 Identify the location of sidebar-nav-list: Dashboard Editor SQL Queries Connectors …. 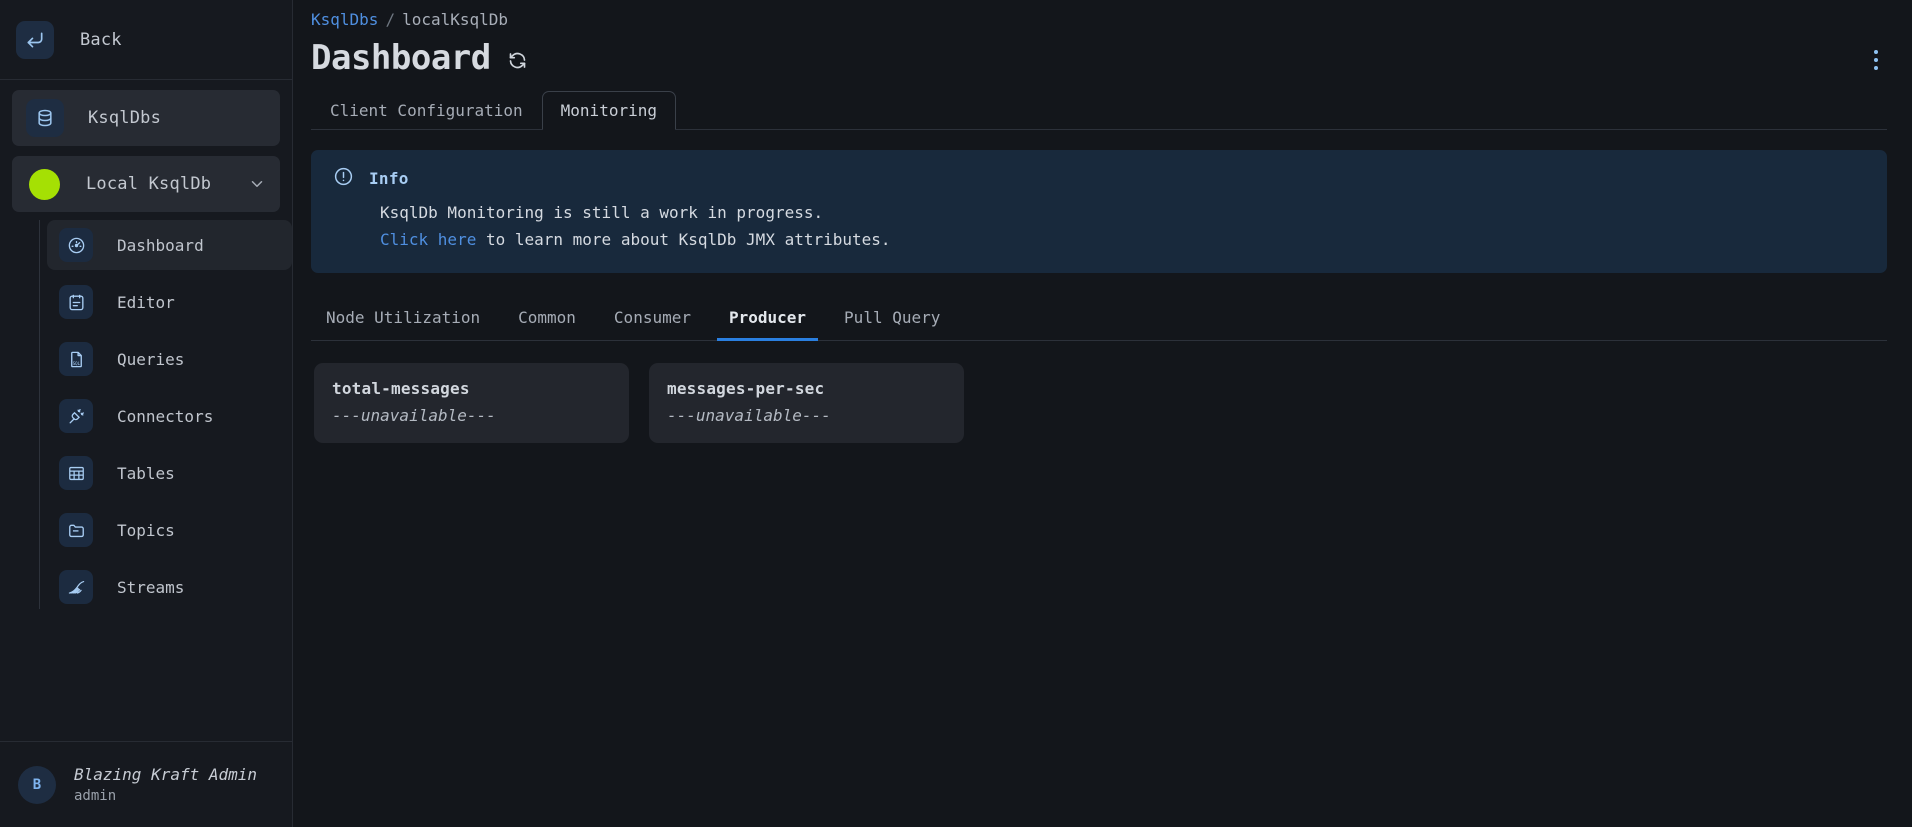
(165, 419).